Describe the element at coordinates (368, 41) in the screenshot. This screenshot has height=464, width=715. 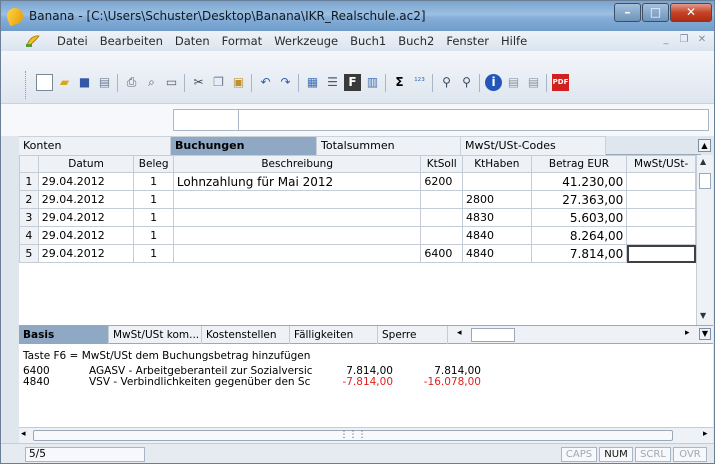
I see `menu-buch1: Buch1` at that location.